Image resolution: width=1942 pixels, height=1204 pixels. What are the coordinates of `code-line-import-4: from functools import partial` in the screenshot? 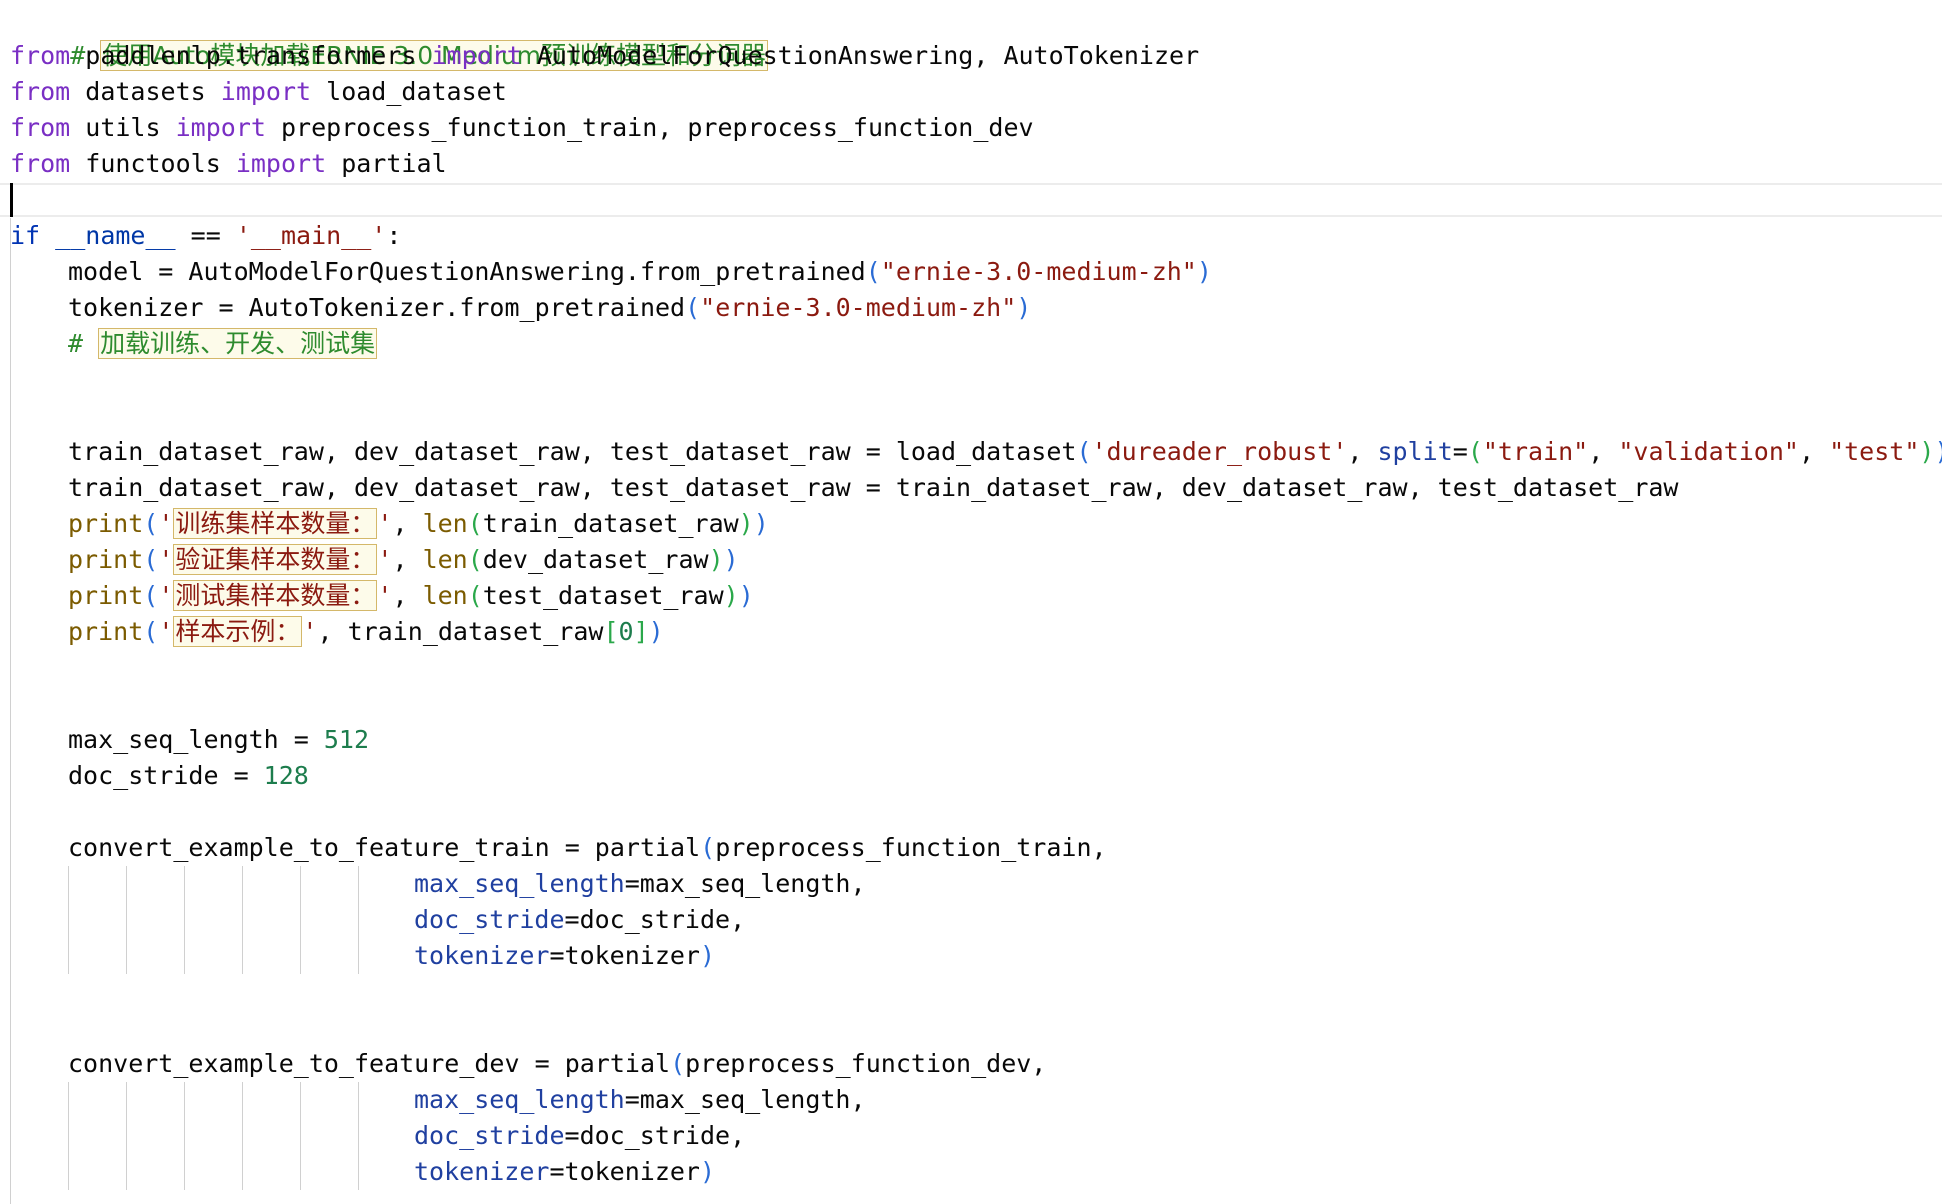 It's located at (228, 164).